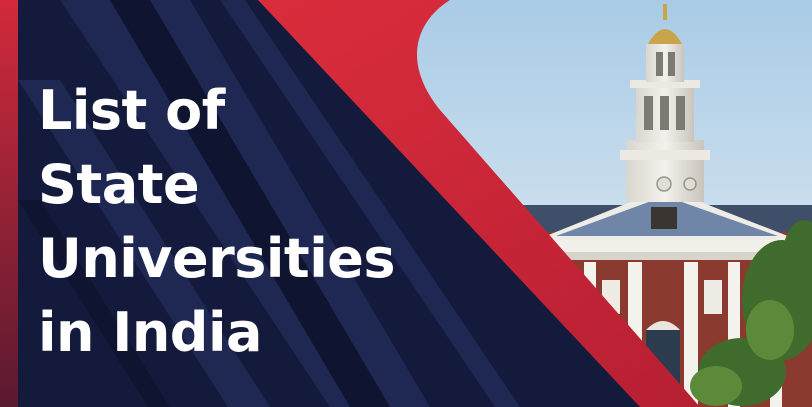  Describe the element at coordinates (131, 110) in the screenshot. I see `title-line: List of` at that location.